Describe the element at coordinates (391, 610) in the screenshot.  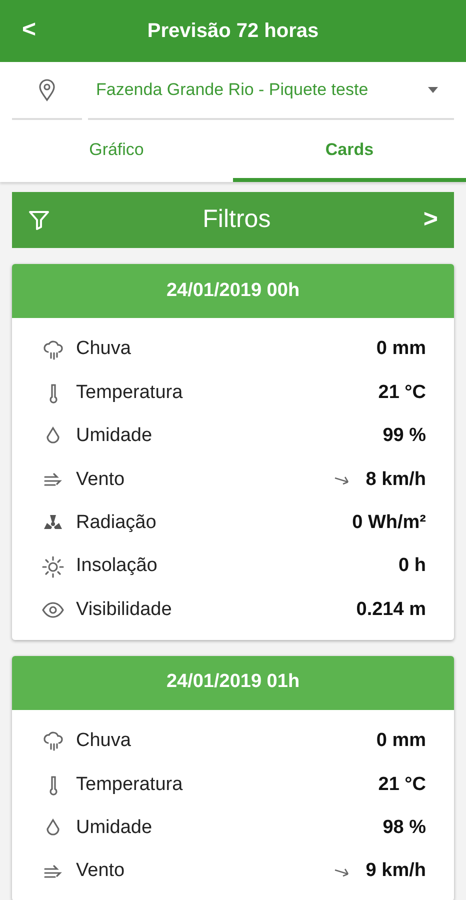
I see `metric-value: 0.214 m` at that location.